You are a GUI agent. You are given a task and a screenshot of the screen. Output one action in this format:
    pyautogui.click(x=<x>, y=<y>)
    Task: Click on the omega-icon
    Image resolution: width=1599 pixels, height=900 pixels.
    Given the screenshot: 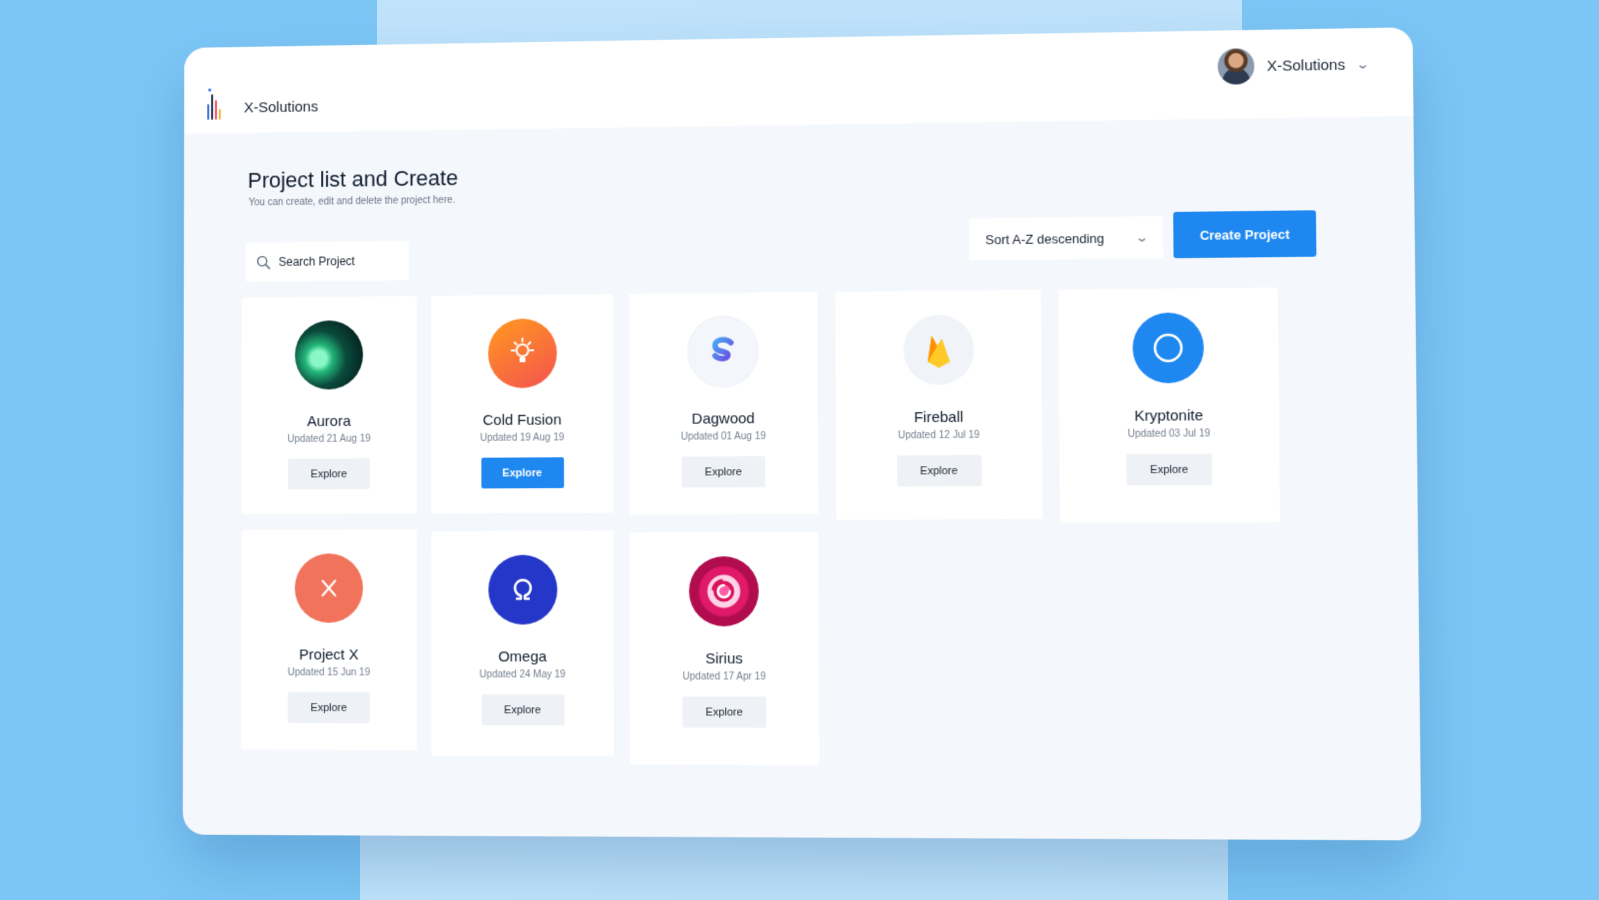 What is the action you would take?
    pyautogui.click(x=522, y=589)
    